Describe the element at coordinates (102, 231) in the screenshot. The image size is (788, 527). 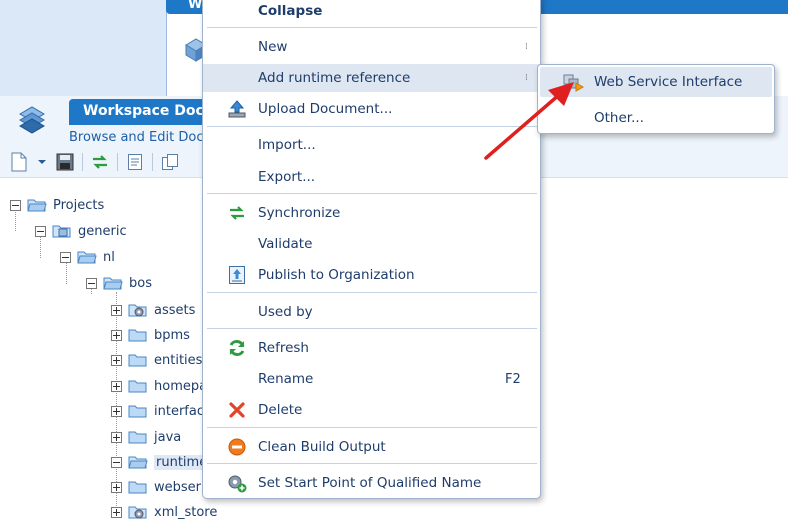
I see `tree-node-label: generic` at that location.